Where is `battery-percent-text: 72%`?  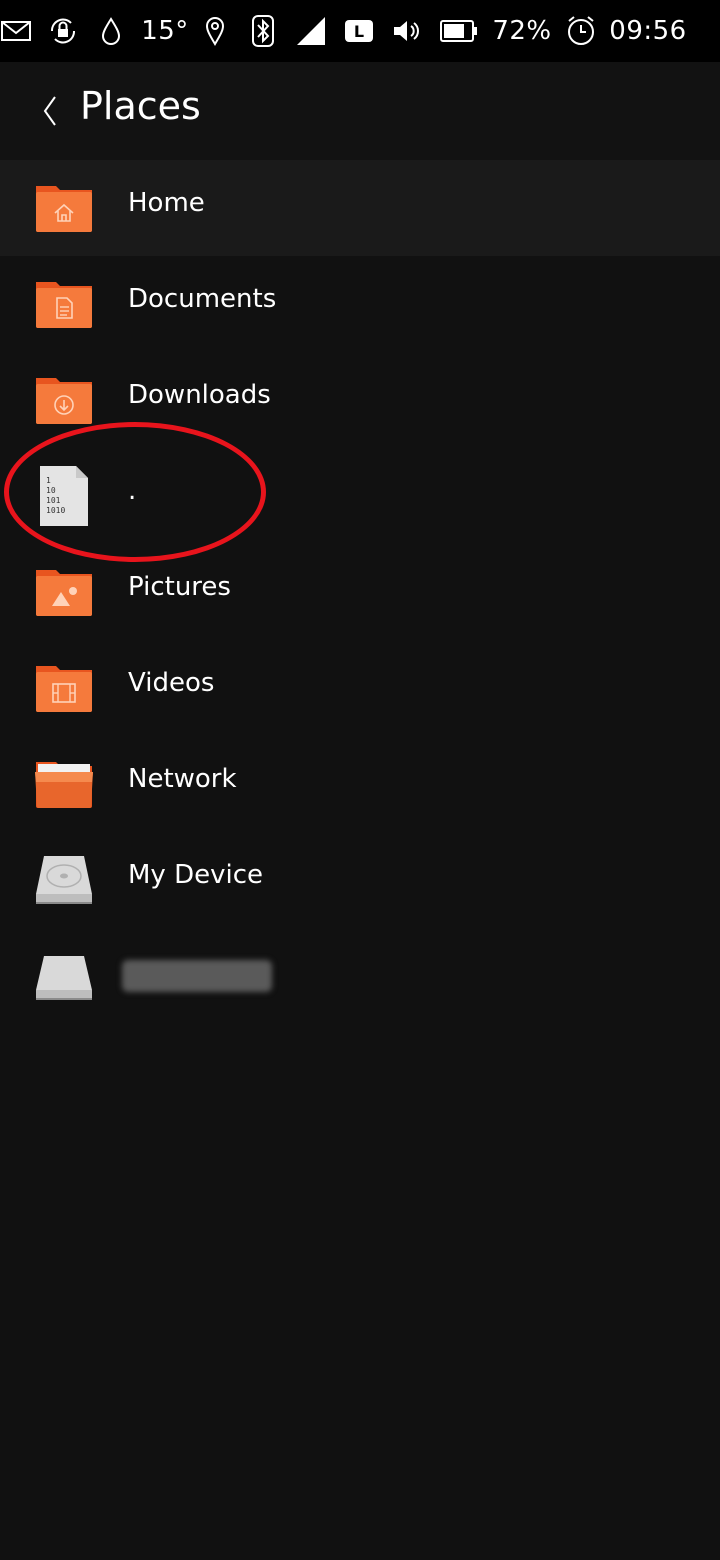
battery-percent-text: 72% is located at coordinates (522, 31).